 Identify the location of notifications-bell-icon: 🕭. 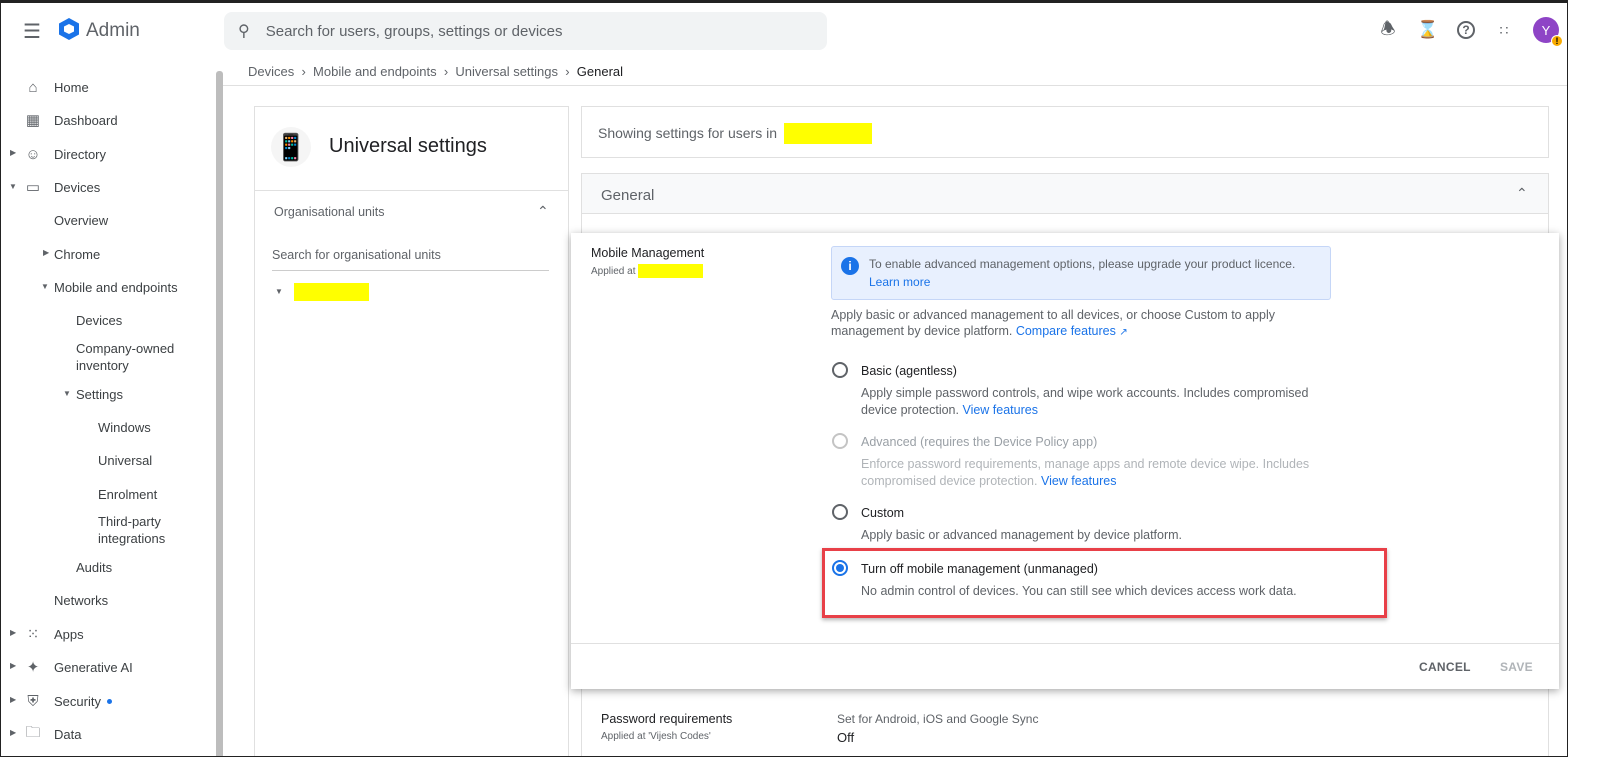
(1388, 30).